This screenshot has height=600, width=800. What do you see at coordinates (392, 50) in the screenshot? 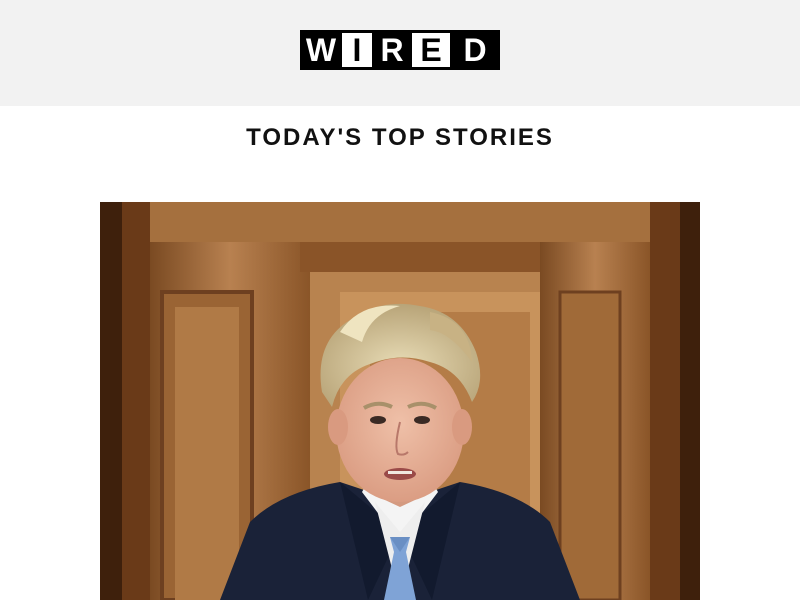
I see `logo-letter: R` at bounding box center [392, 50].